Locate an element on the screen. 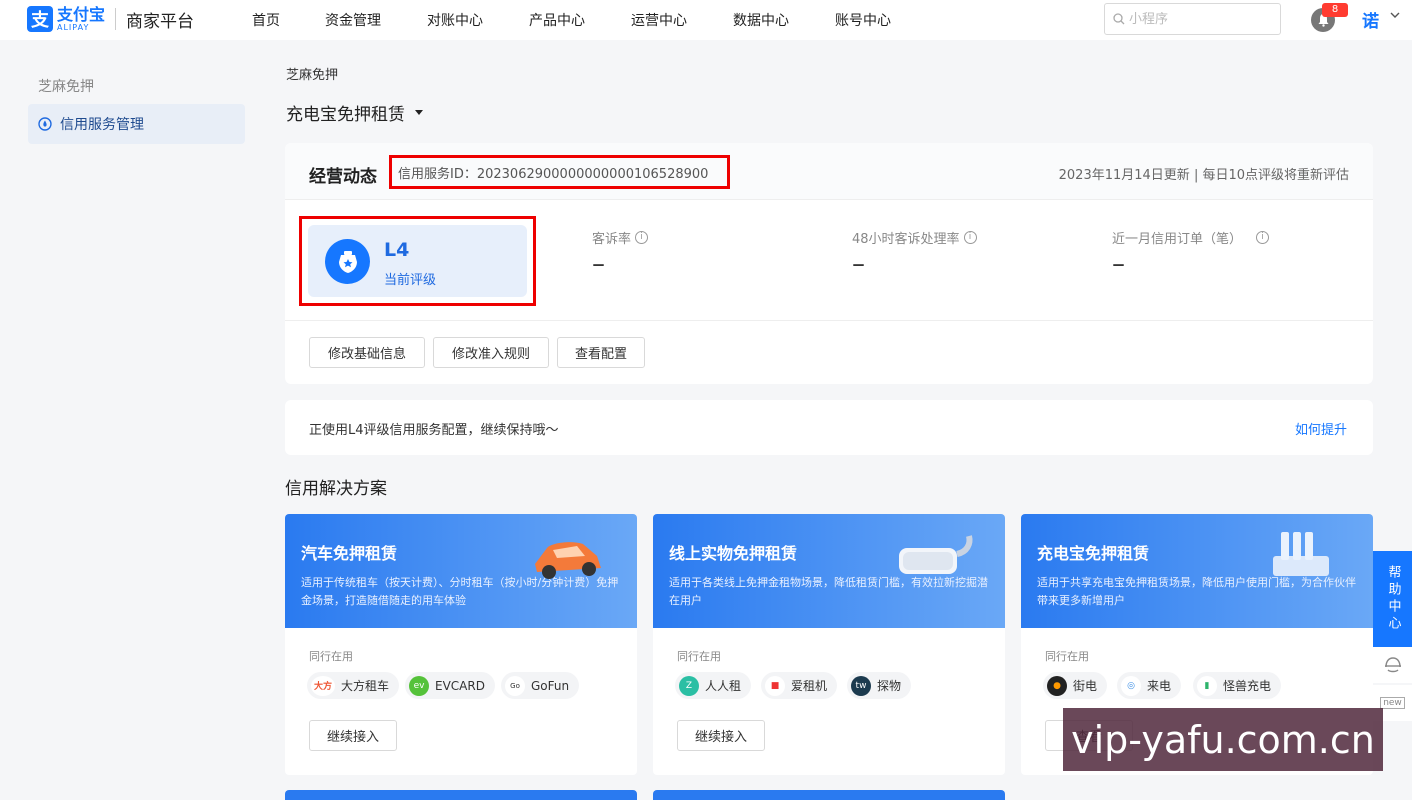 This screenshot has height=800, width=1412. logo-text: 支付宝 ALIPAY is located at coordinates (81, 18).